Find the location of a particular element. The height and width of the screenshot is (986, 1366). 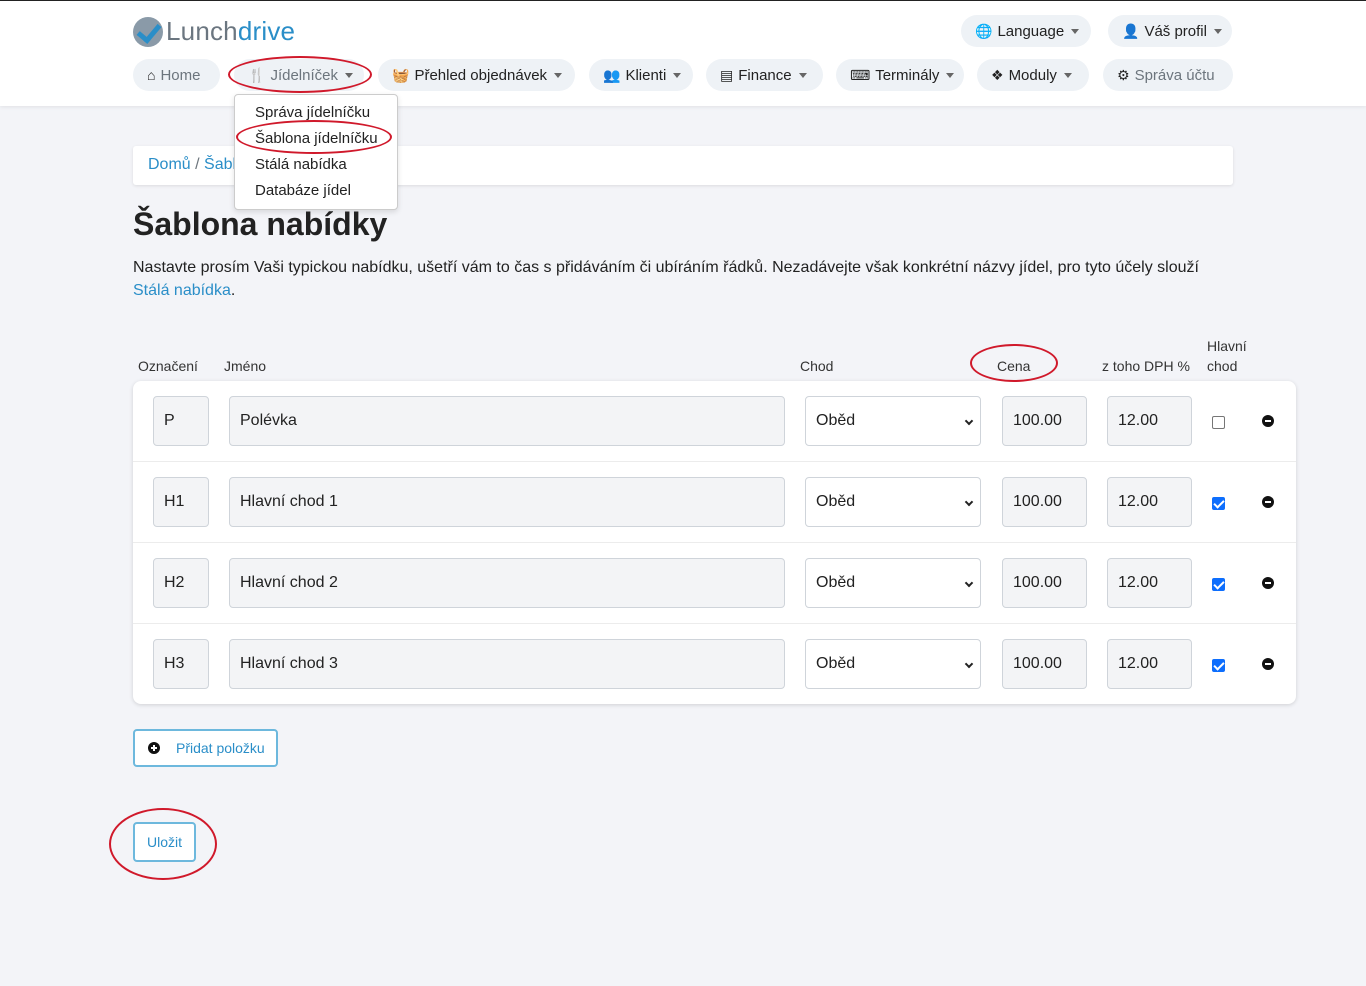

dropdown-item-permanent-offer: Stálá nabídka is located at coordinates (316, 168).